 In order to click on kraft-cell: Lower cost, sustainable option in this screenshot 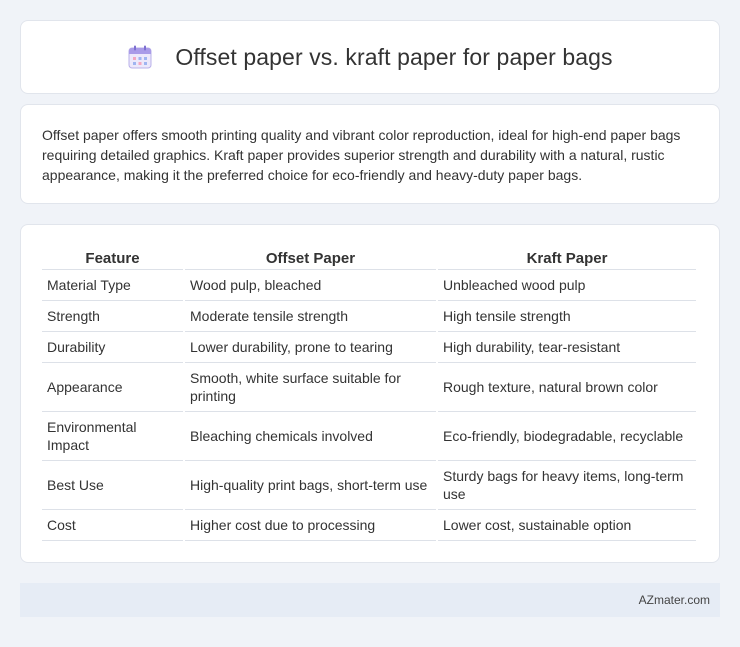, I will do `click(567, 525)`.